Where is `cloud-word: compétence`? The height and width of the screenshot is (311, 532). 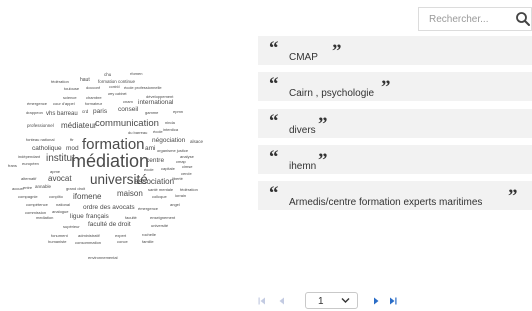
cloud-word: compétence is located at coordinates (37, 205).